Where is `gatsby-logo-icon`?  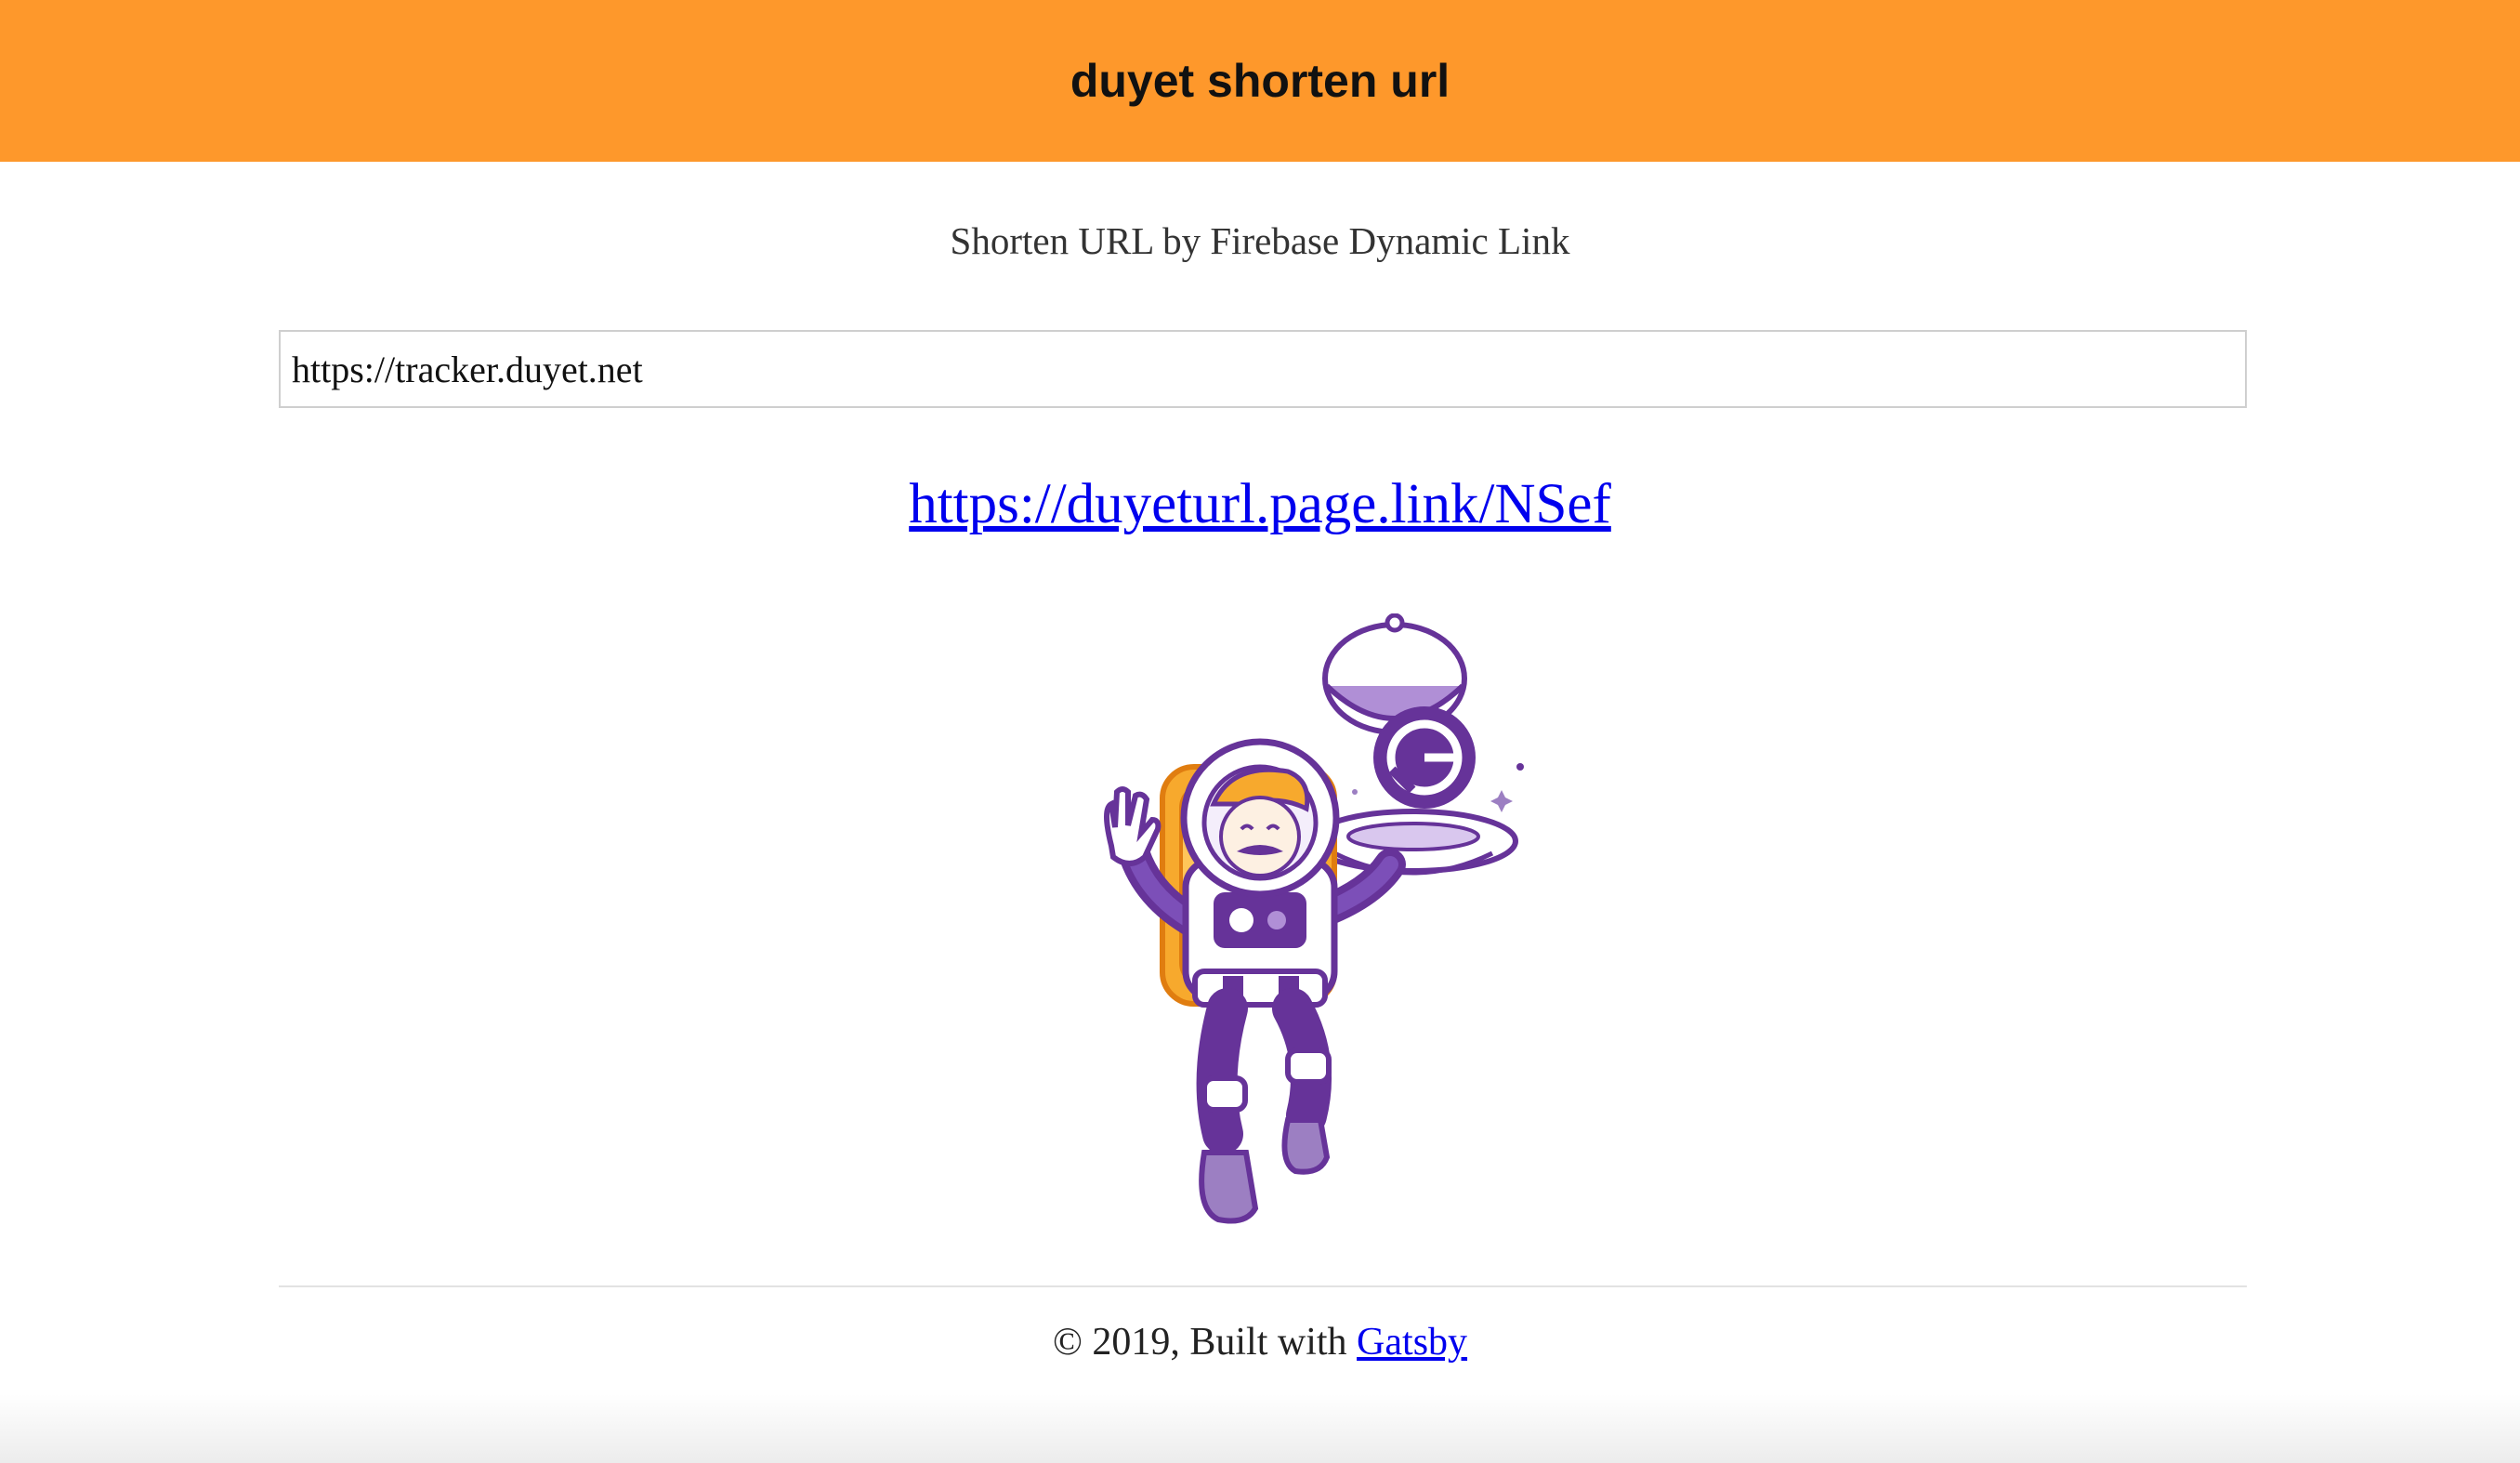
gatsby-logo-icon is located at coordinates (1424, 757).